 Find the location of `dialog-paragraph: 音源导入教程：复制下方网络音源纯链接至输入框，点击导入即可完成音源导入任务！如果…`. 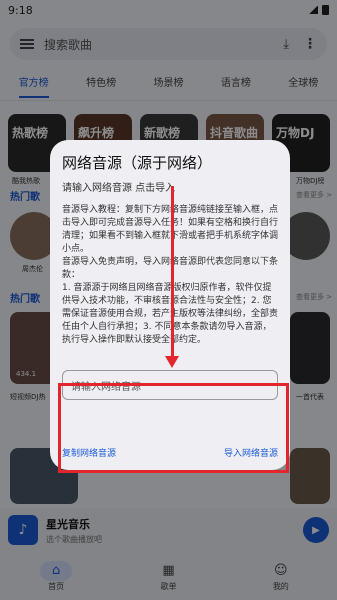

dialog-paragraph: 音源导入教程：复制下方网络音源纯链接至输入框，点击导入即可完成音源导入任务！如果… is located at coordinates (170, 229).